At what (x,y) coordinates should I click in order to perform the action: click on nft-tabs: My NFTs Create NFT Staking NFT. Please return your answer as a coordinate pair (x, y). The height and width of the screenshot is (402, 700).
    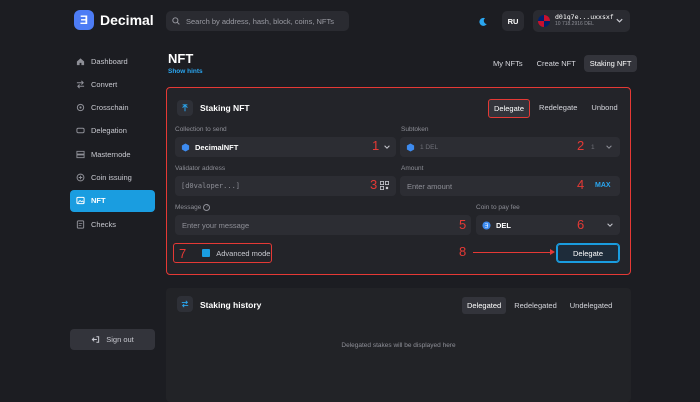
    Looking at the image, I should click on (562, 63).